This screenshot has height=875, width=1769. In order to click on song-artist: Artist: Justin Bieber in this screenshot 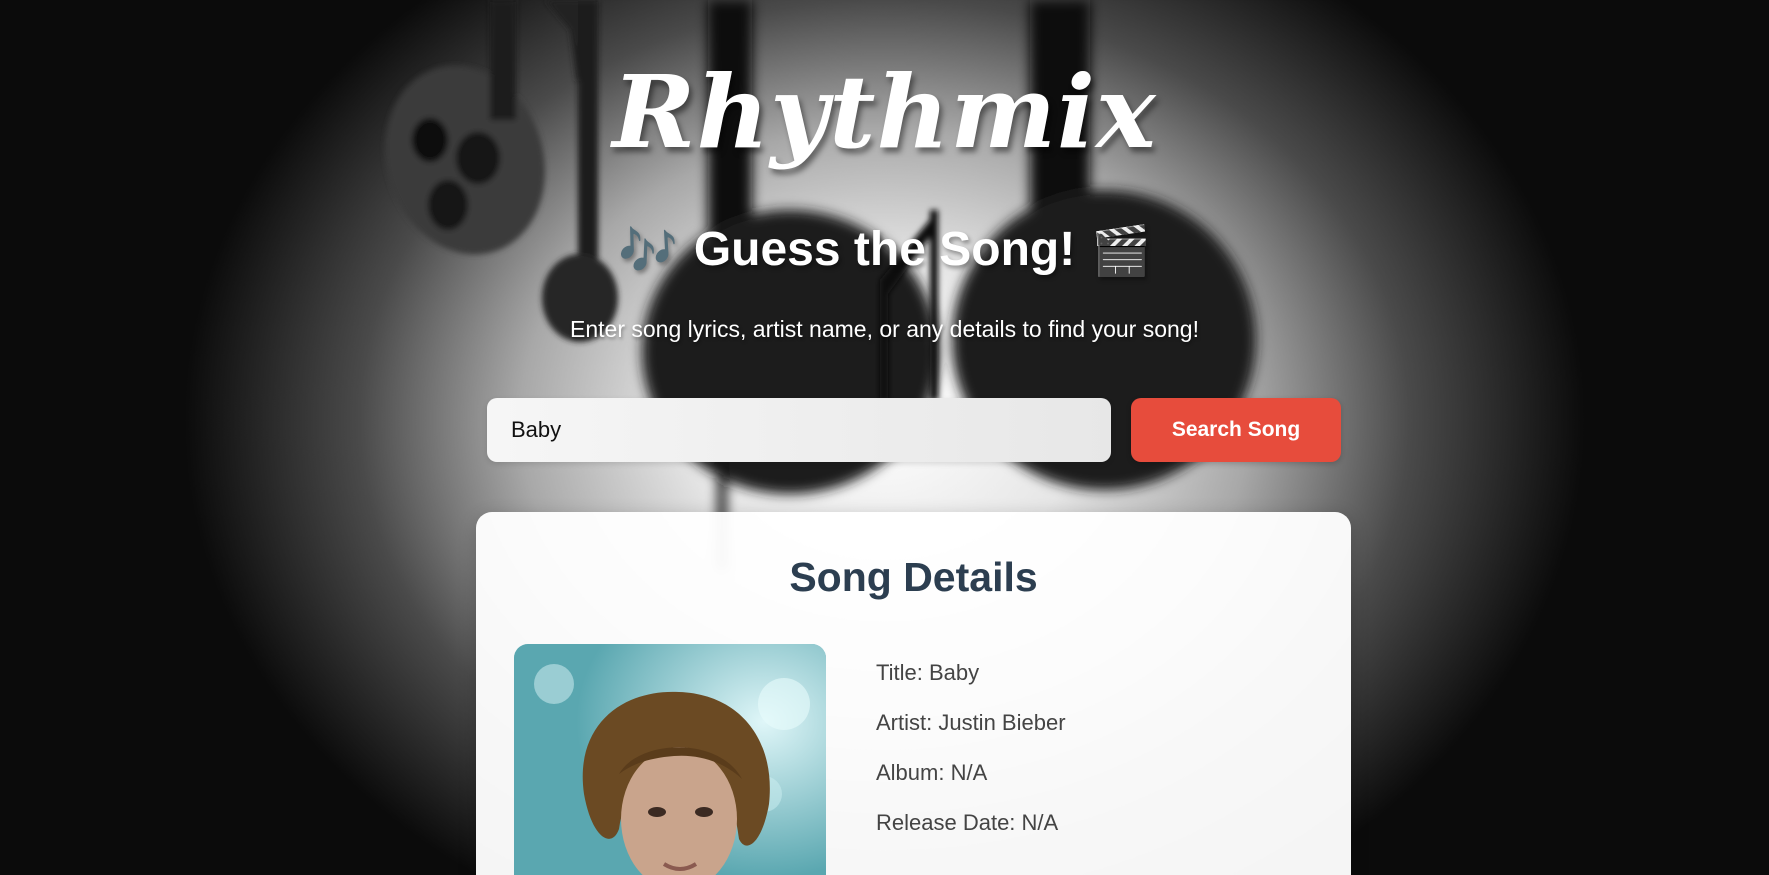, I will do `click(971, 722)`.